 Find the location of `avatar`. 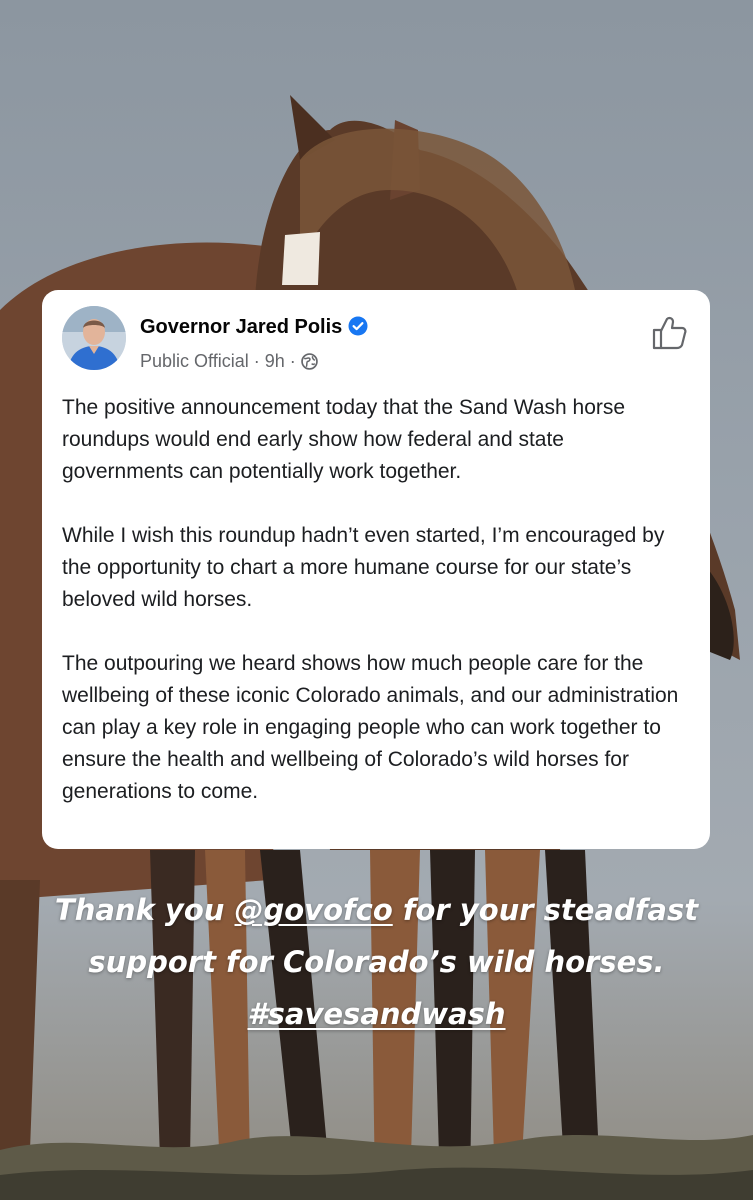

avatar is located at coordinates (94, 338).